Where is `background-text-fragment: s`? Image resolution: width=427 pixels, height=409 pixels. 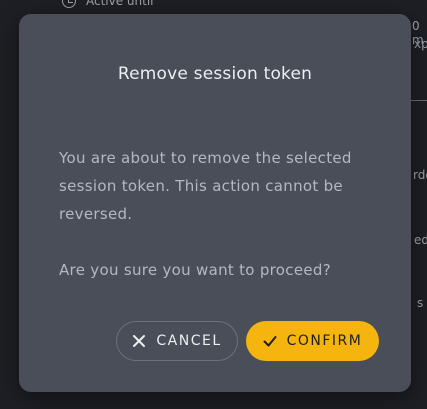
background-text-fragment: s is located at coordinates (420, 303).